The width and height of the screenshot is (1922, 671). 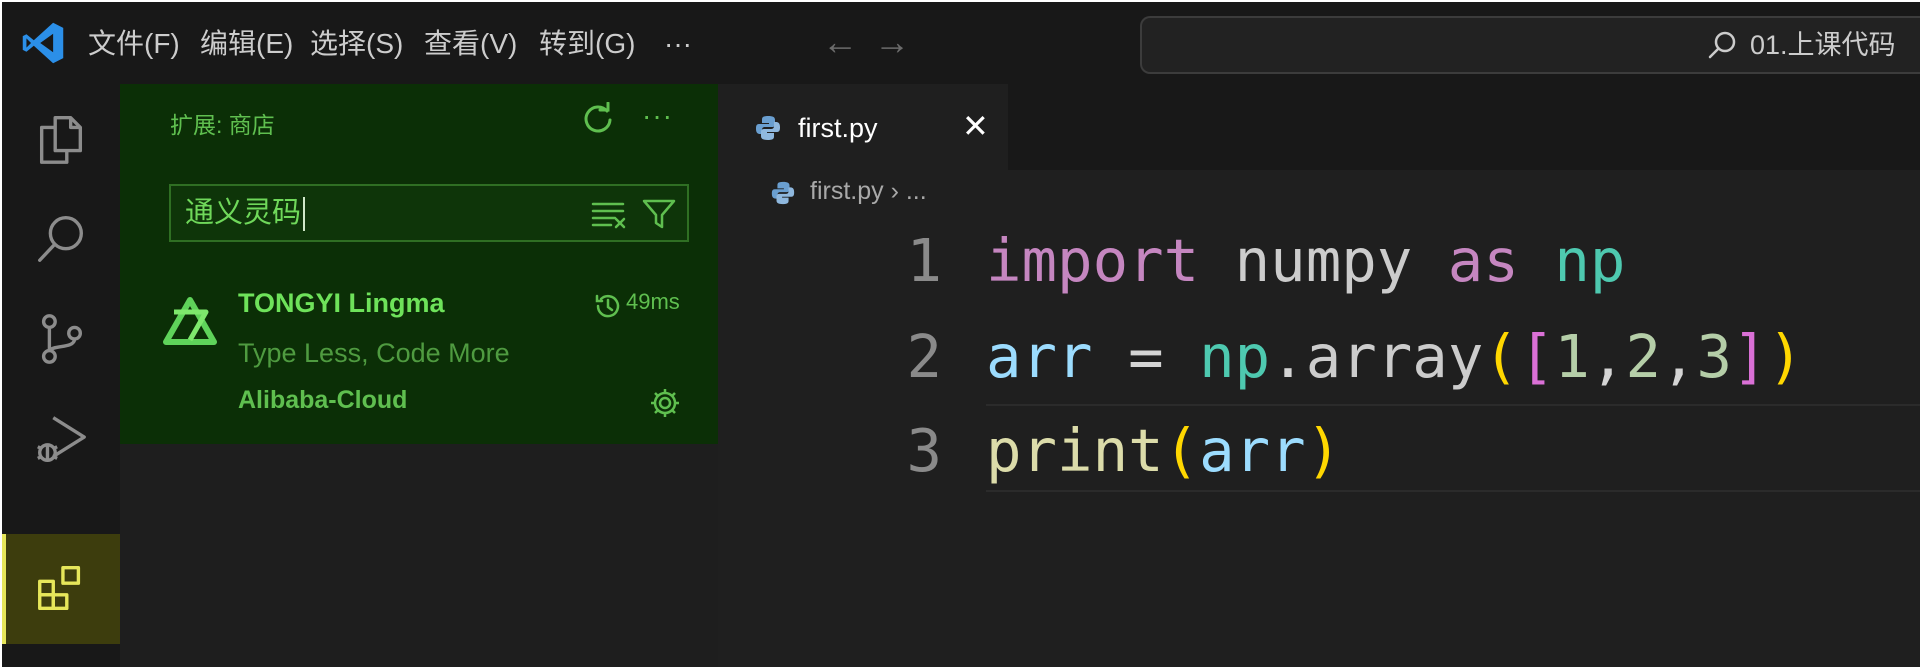 What do you see at coordinates (892, 42) in the screenshot?
I see `arrow-right-icon: →` at bounding box center [892, 42].